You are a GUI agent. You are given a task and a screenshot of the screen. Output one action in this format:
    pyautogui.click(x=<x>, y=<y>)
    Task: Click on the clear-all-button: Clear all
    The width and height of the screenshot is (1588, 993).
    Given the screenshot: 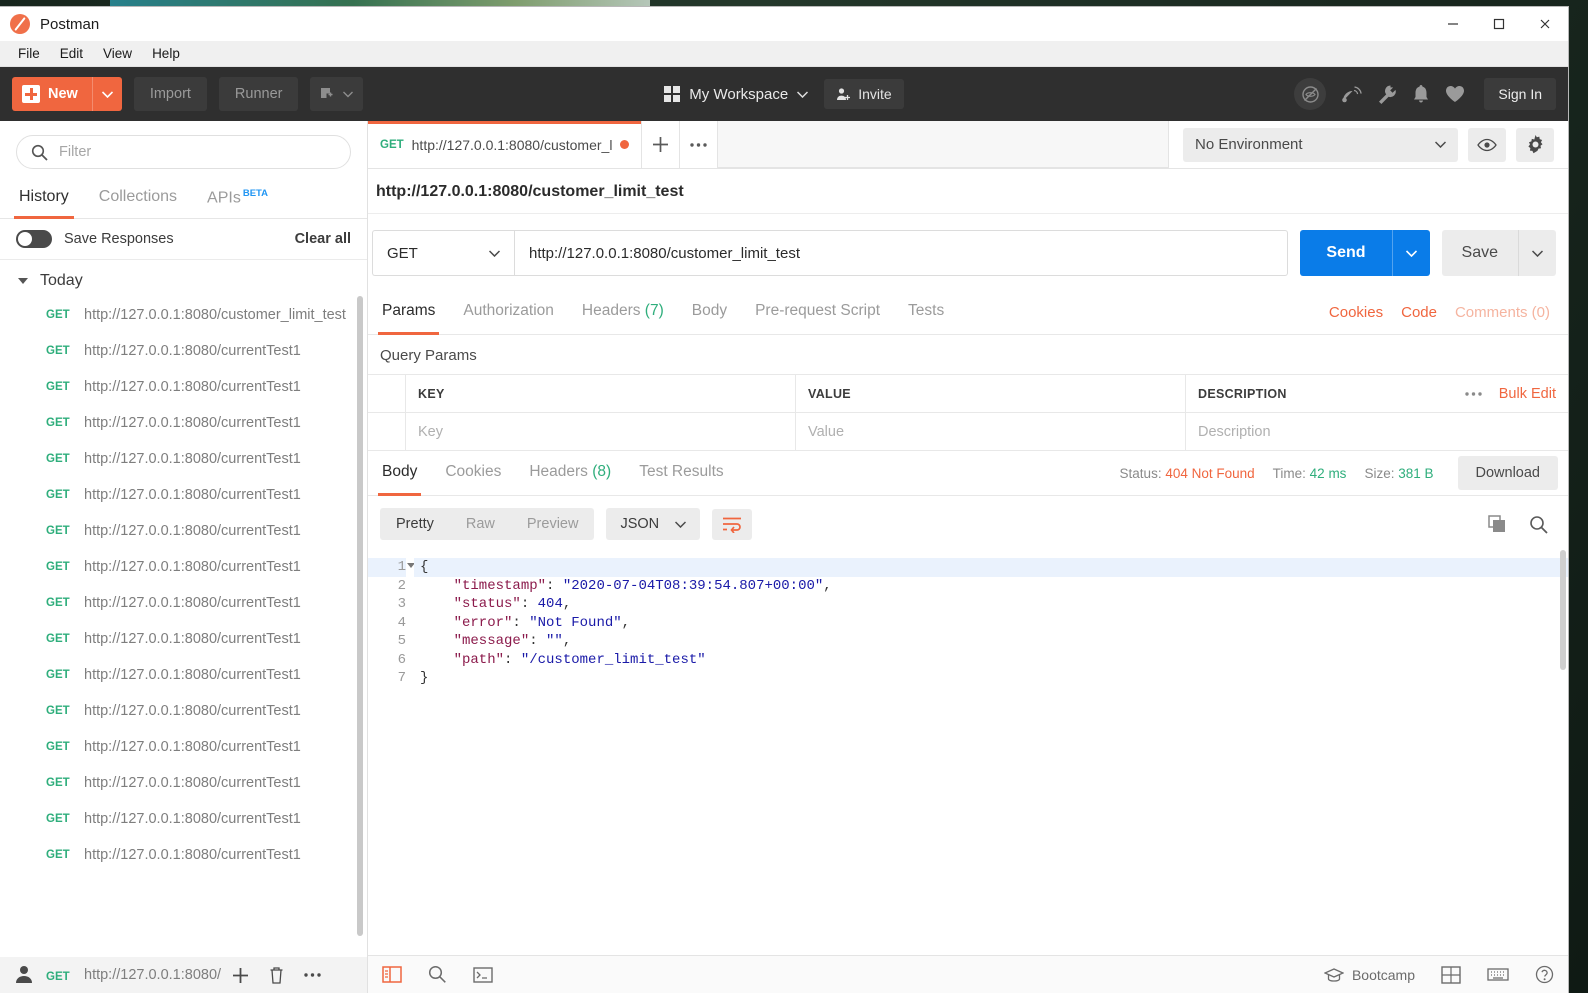 What is the action you would take?
    pyautogui.click(x=323, y=239)
    